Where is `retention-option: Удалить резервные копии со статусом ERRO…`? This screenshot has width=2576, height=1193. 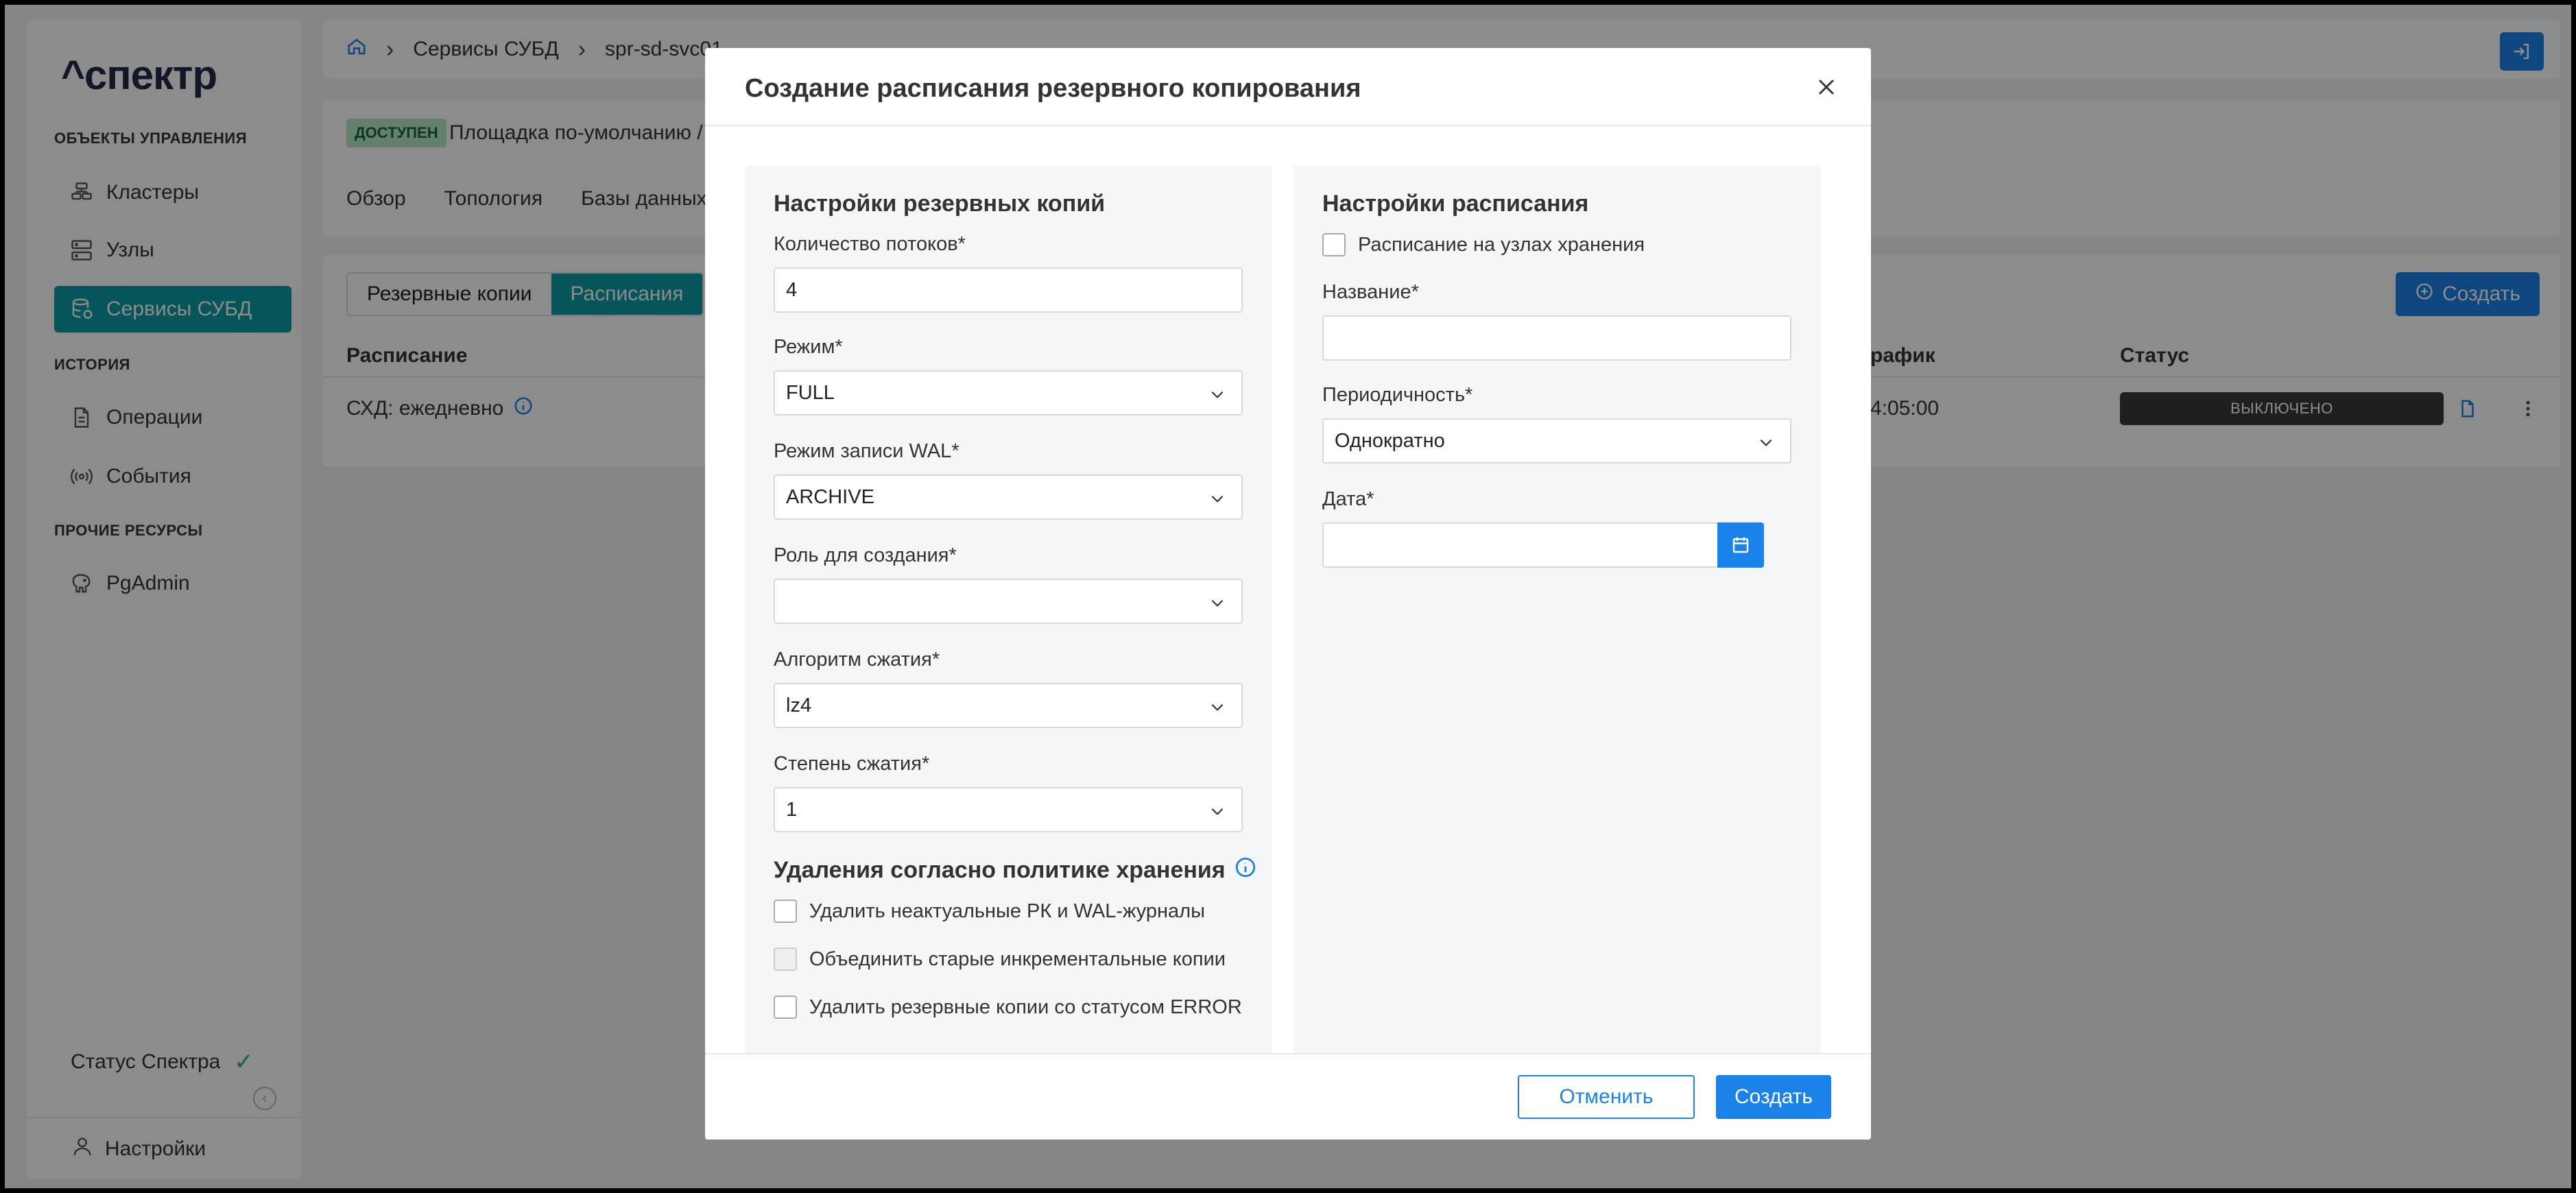
retention-option: Удалить резервные копии со статусом ERRO… is located at coordinates (1008, 1007).